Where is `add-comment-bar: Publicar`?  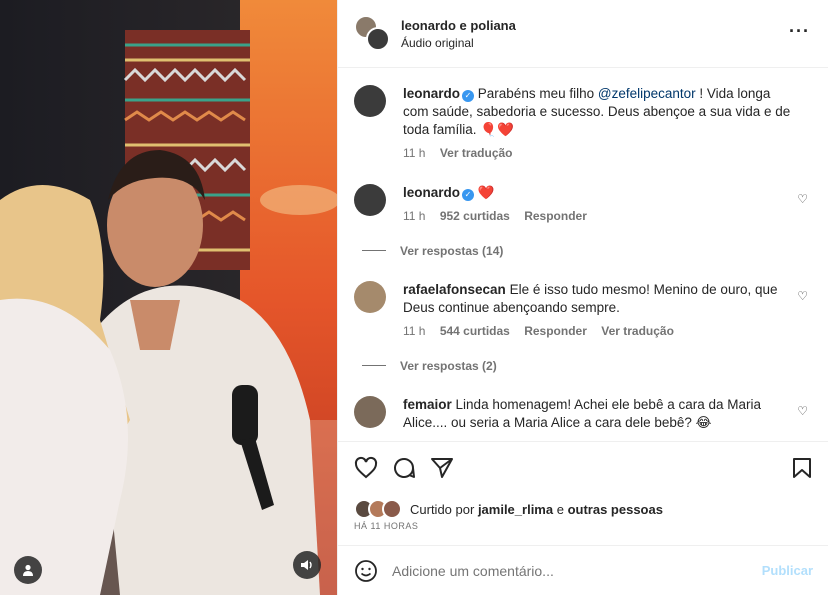
add-comment-bar: Publicar is located at coordinates (583, 570).